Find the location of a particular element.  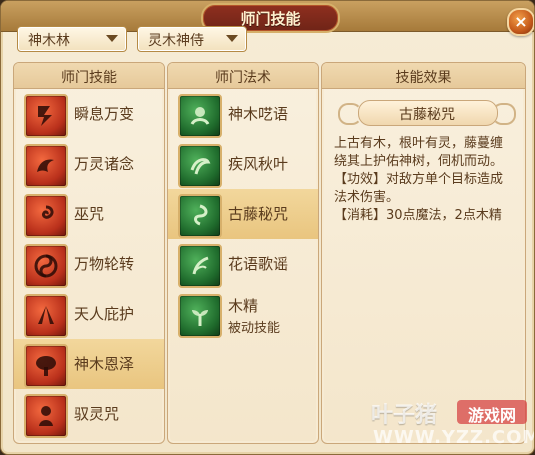

spell-row-selected: 古藤秘咒 is located at coordinates (243, 214).